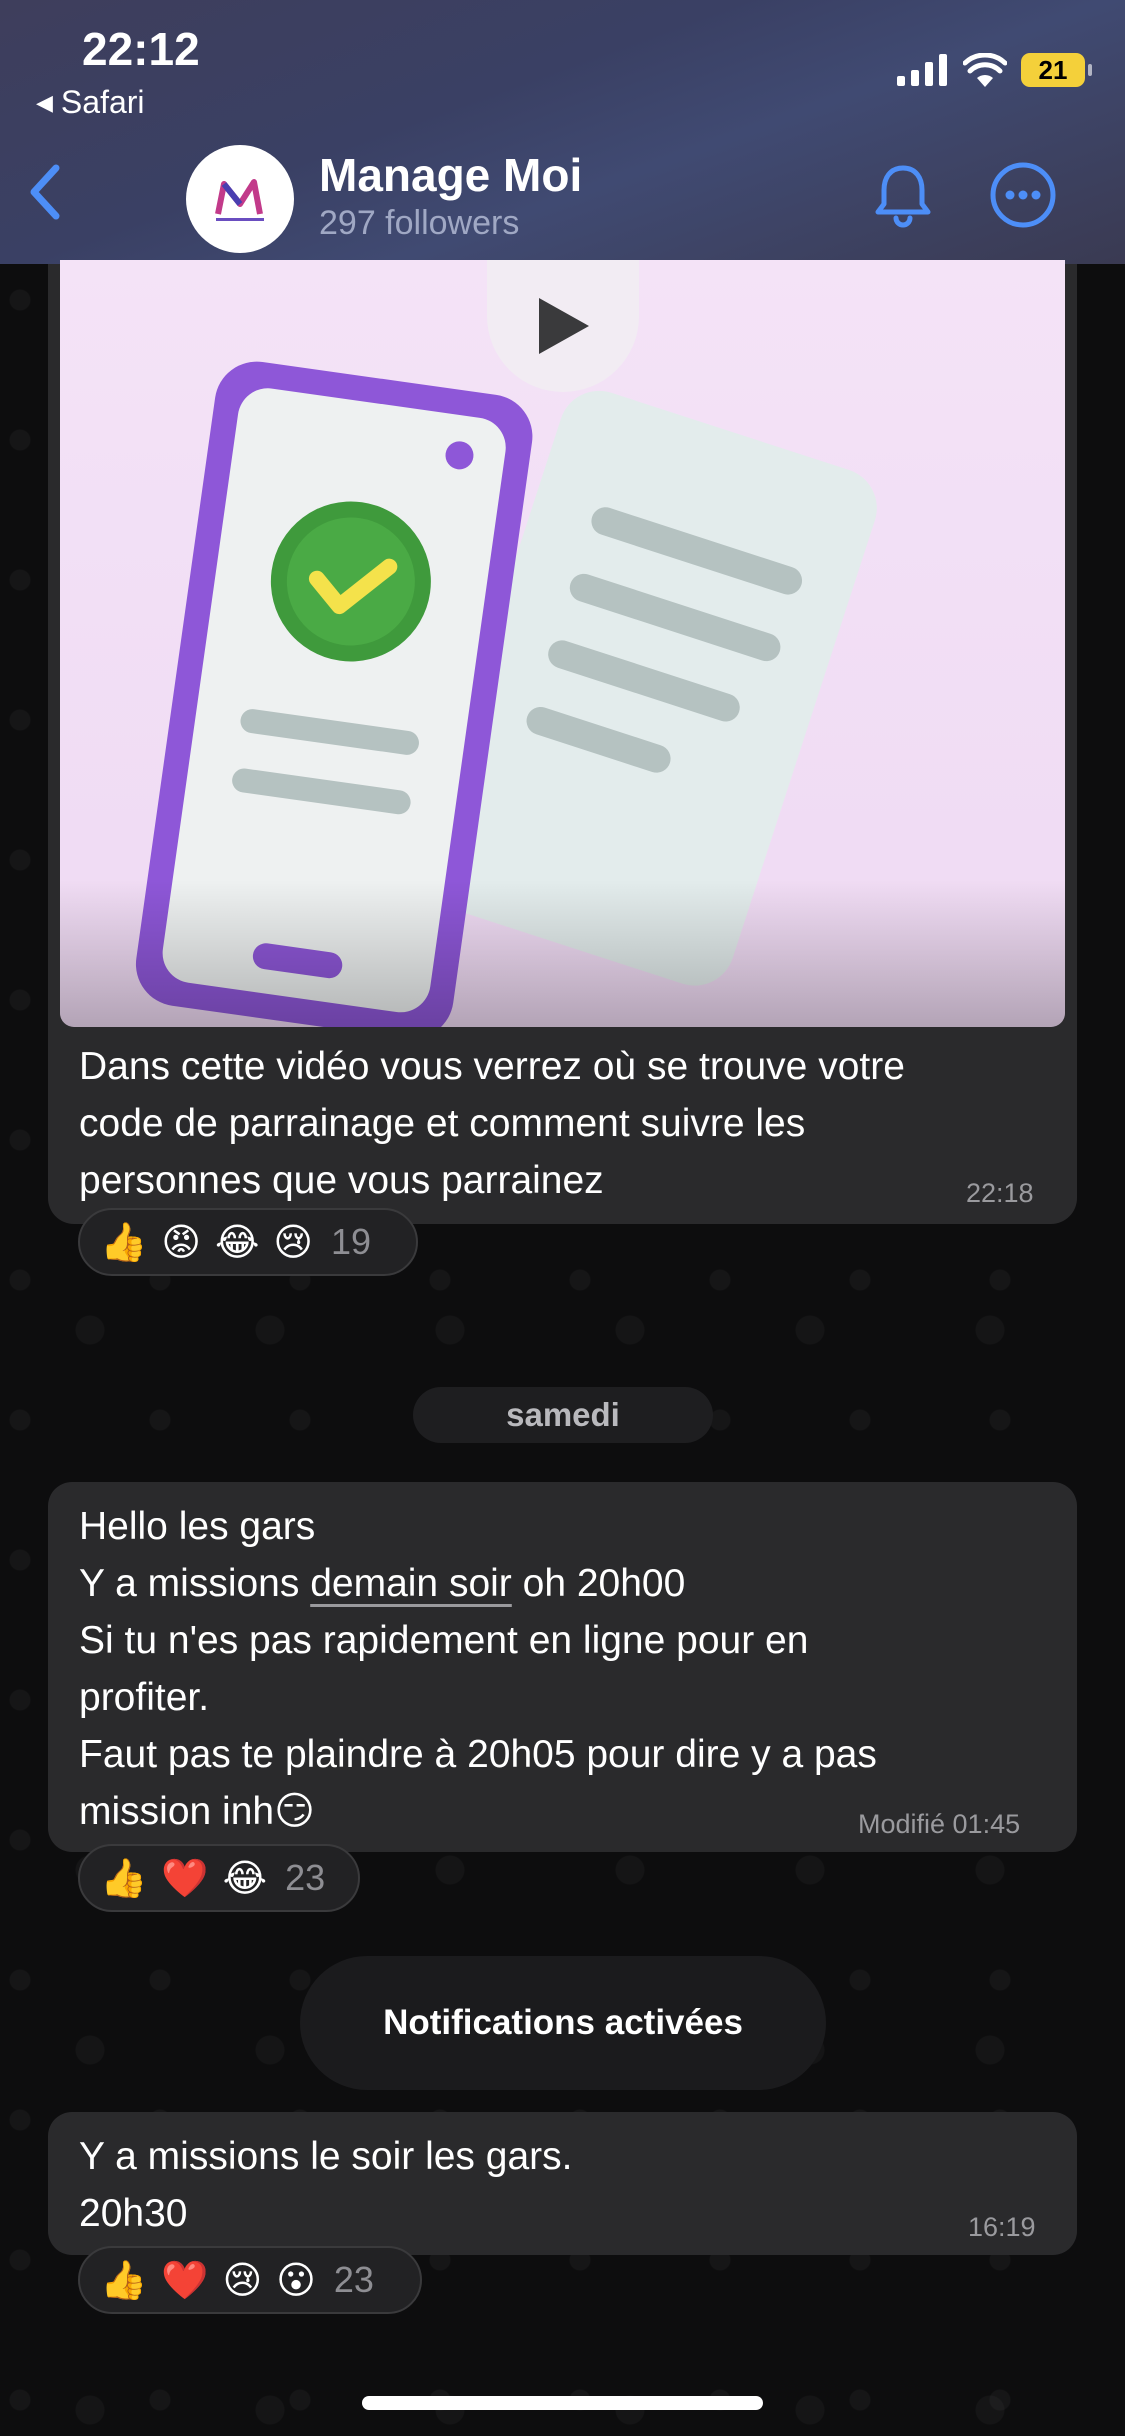 This screenshot has height=2436, width=1125. What do you see at coordinates (44, 192) in the screenshot?
I see `chevron-left-icon` at bounding box center [44, 192].